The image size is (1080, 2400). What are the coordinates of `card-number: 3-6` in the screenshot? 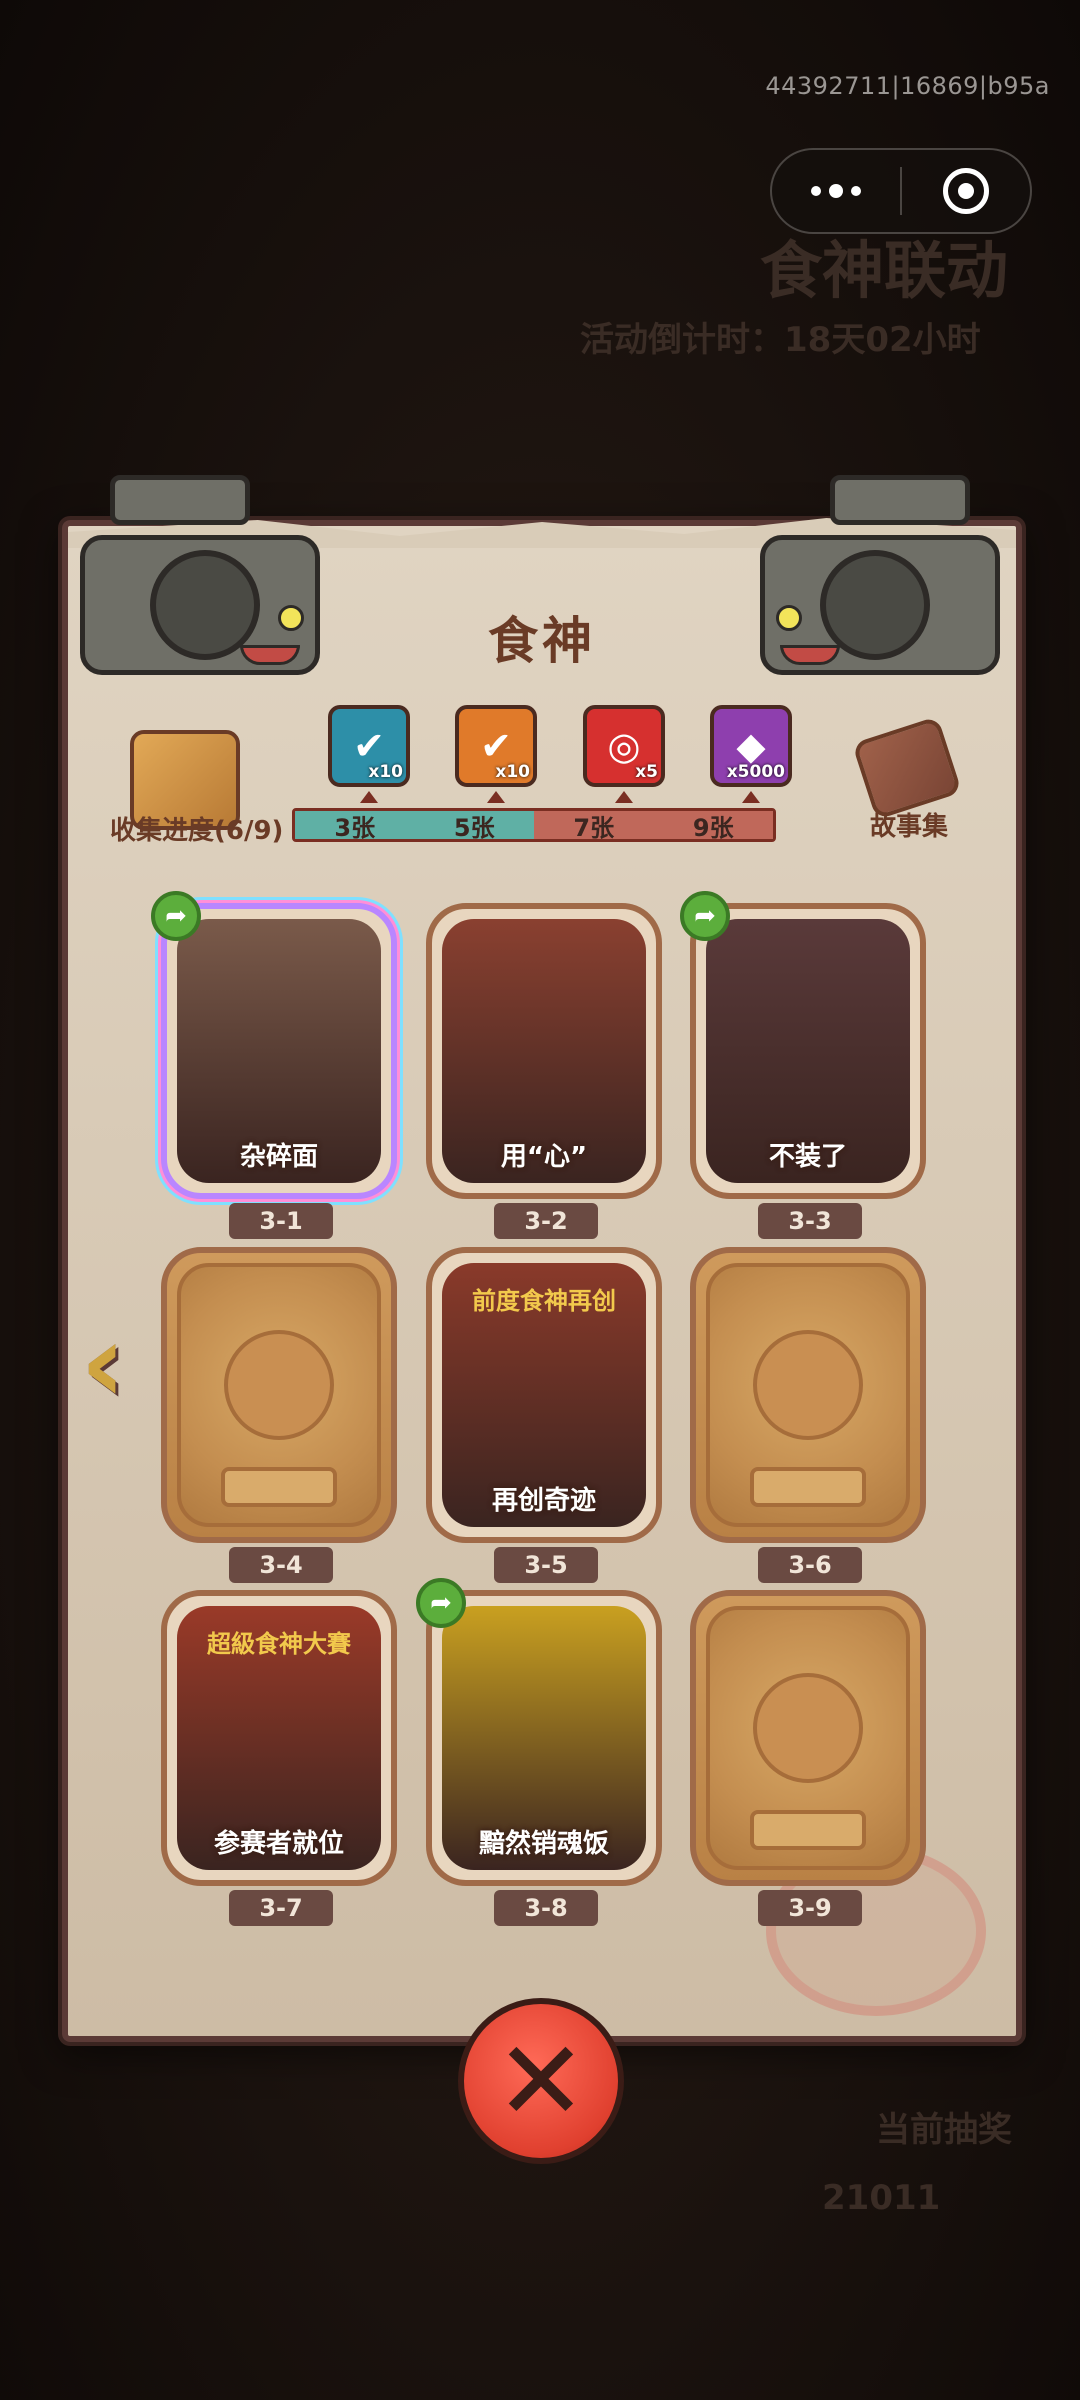 It's located at (810, 1565).